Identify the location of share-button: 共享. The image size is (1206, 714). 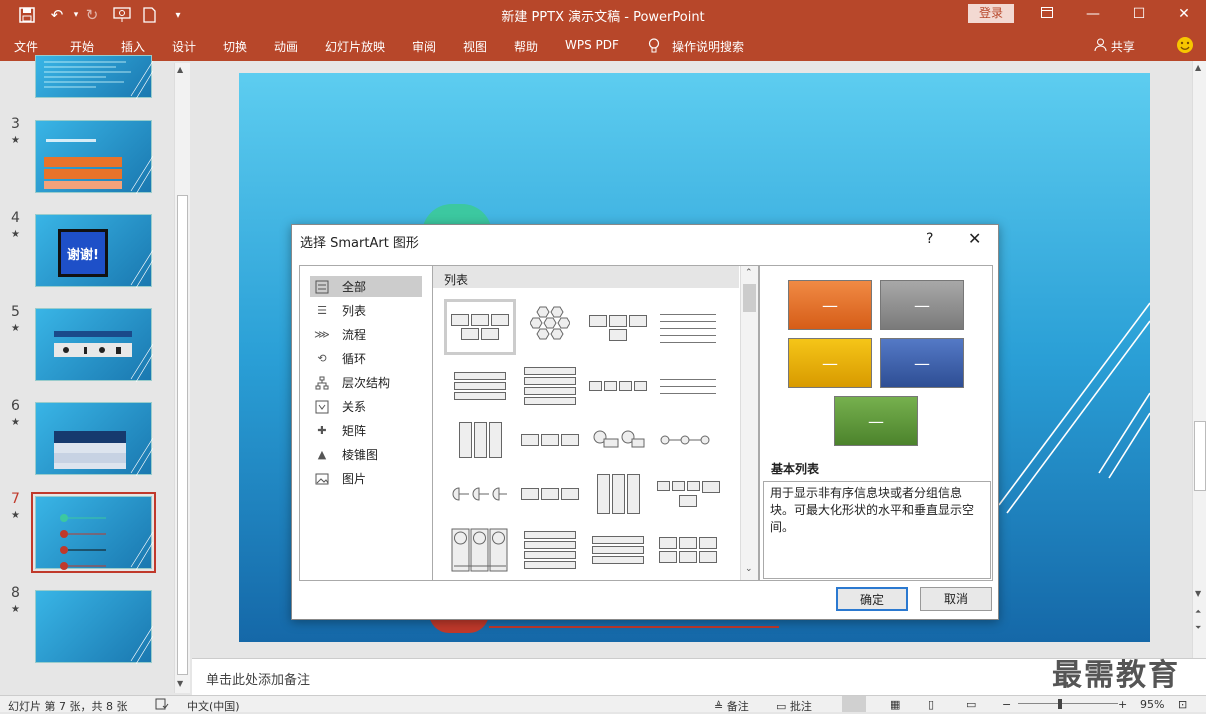
(1114, 46).